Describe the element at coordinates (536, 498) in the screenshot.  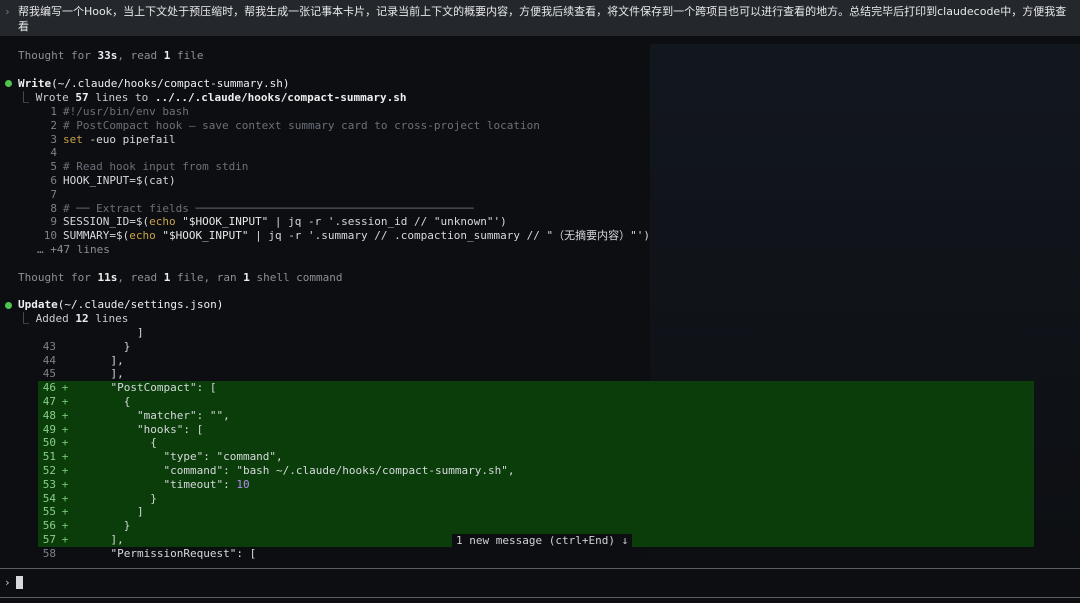
I see `diff-added-line: 54 + }` at that location.